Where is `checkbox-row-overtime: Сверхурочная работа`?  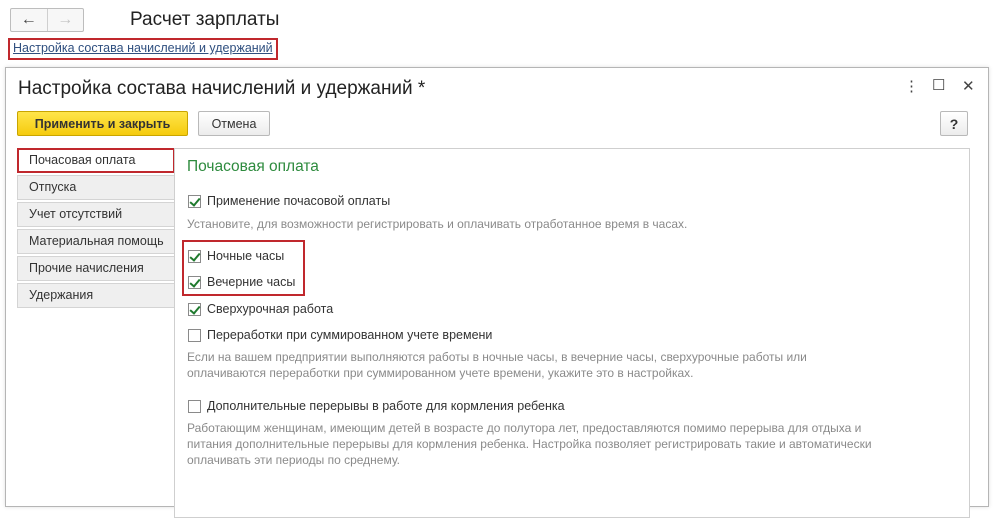 checkbox-row-overtime: Сверхурочная работа is located at coordinates (260, 309).